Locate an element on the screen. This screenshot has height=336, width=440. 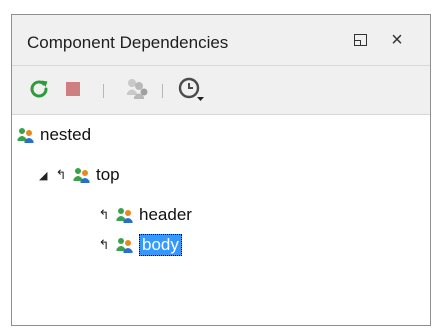
tree-node-root: nested is located at coordinates (54, 135).